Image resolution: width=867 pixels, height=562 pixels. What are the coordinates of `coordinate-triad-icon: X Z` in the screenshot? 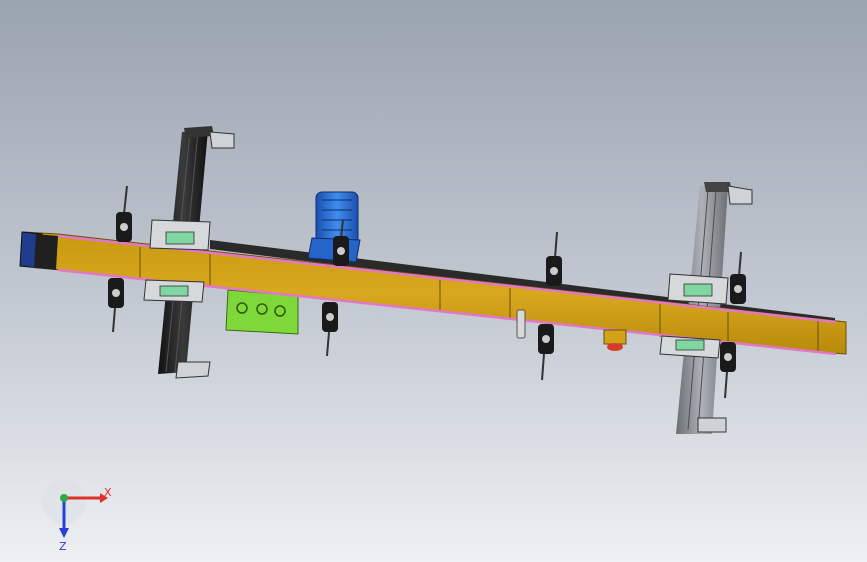 It's located at (95, 518).